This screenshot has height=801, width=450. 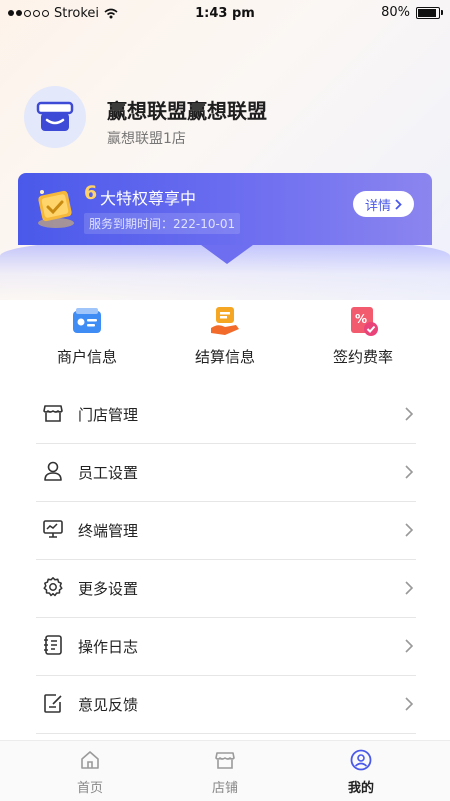 I want to click on vip-badge-icon, so click(x=56, y=209).